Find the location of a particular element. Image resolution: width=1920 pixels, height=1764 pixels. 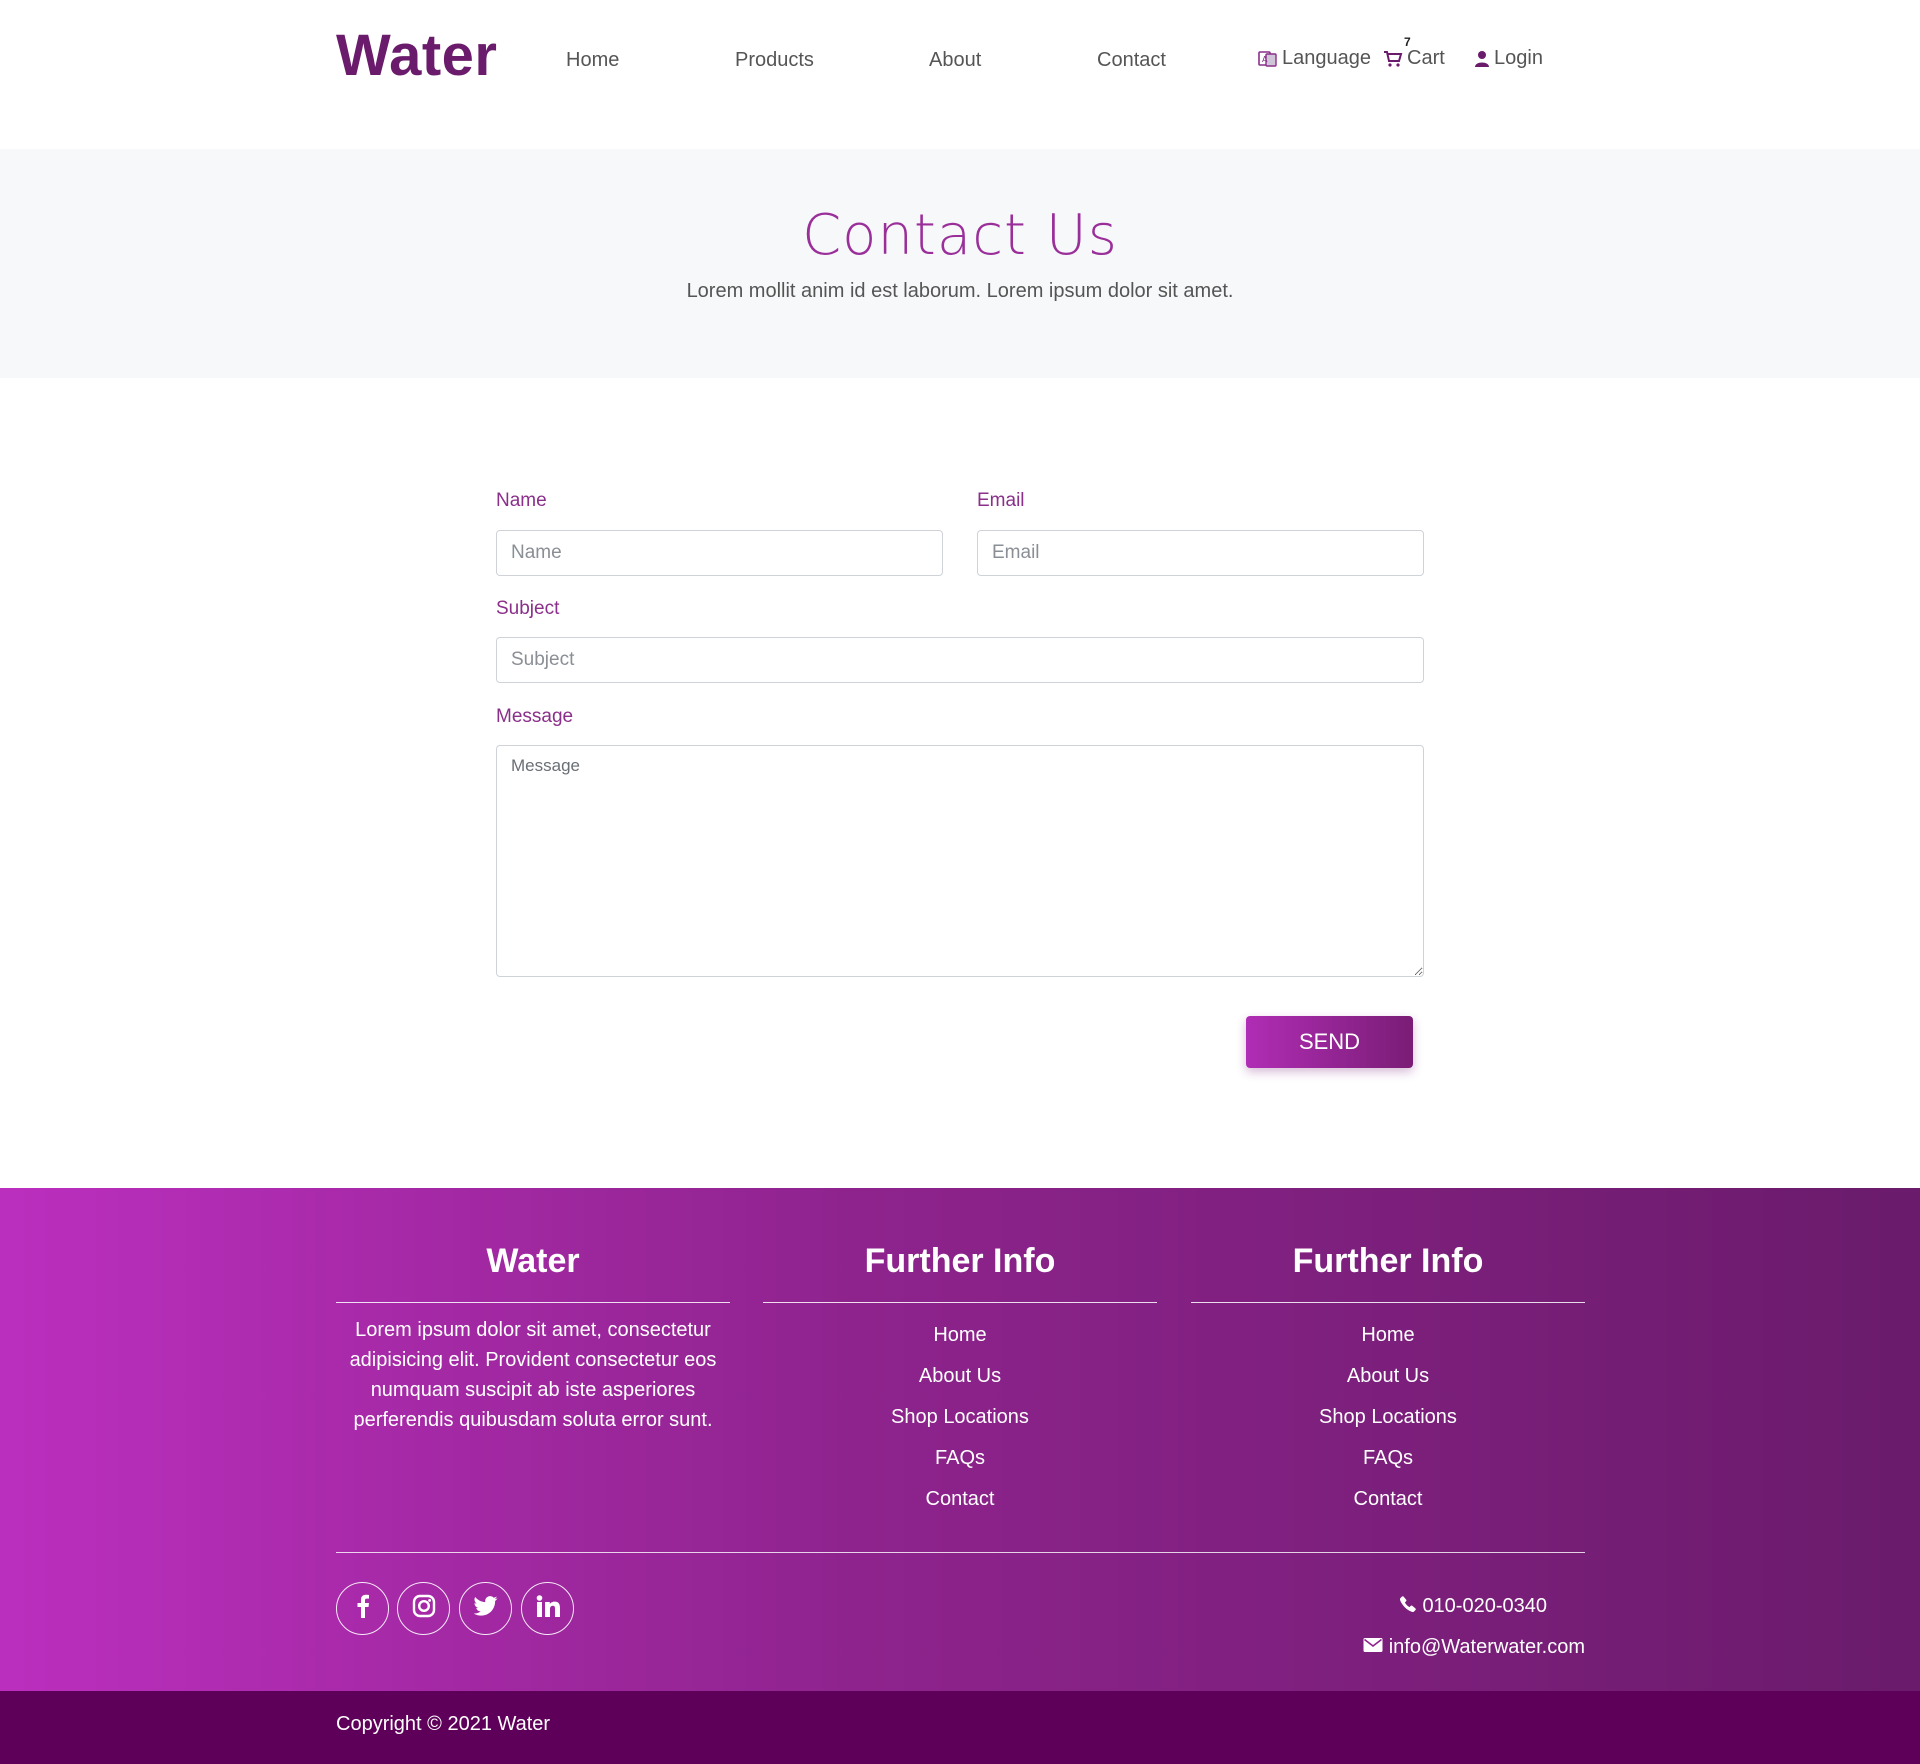

linkedin-icon is located at coordinates (548, 1608).